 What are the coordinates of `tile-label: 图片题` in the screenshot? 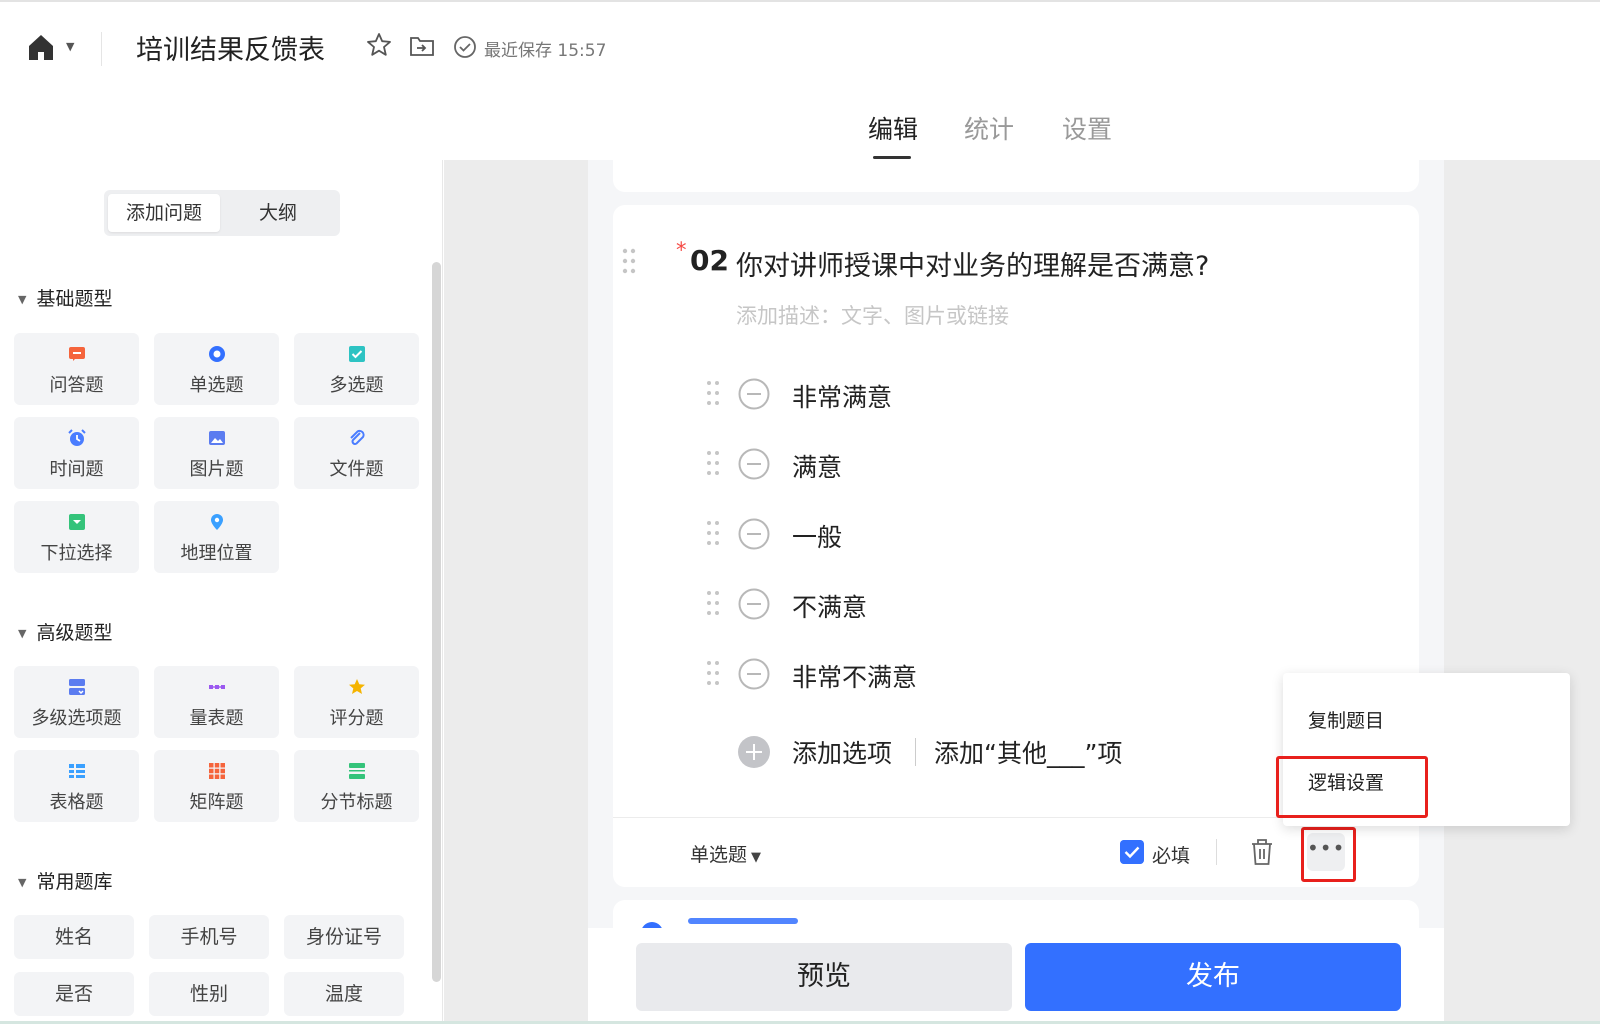 It's located at (216, 469).